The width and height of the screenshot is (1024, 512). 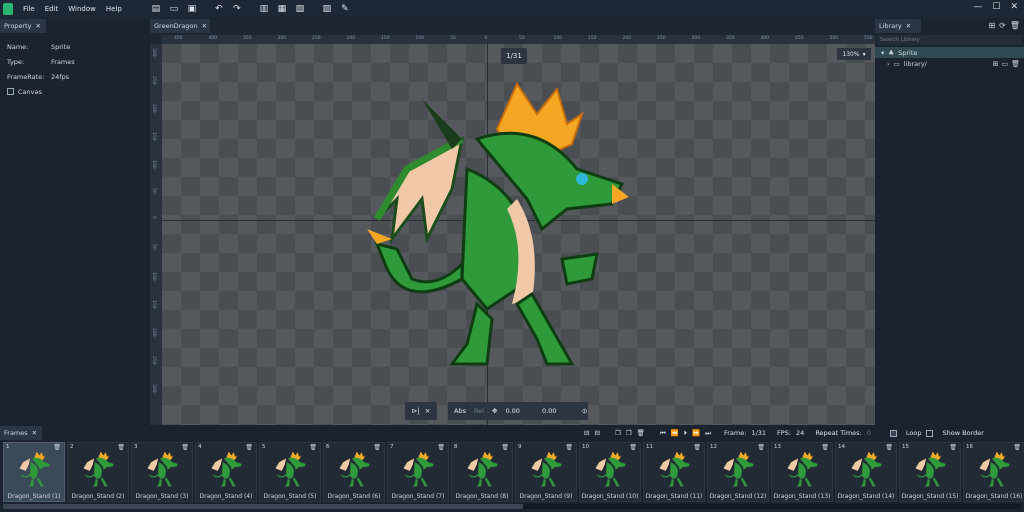 I want to click on import-image-icon: ▥, so click(x=264, y=9).